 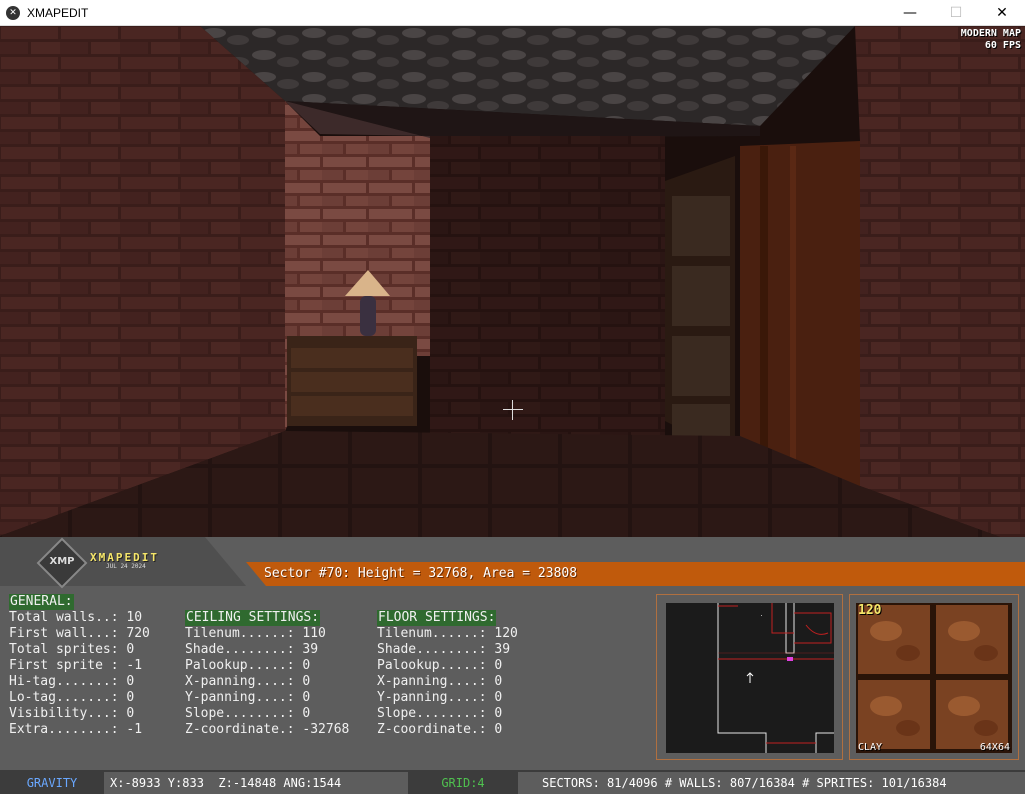 I want to click on crosshair-icon, so click(x=513, y=410).